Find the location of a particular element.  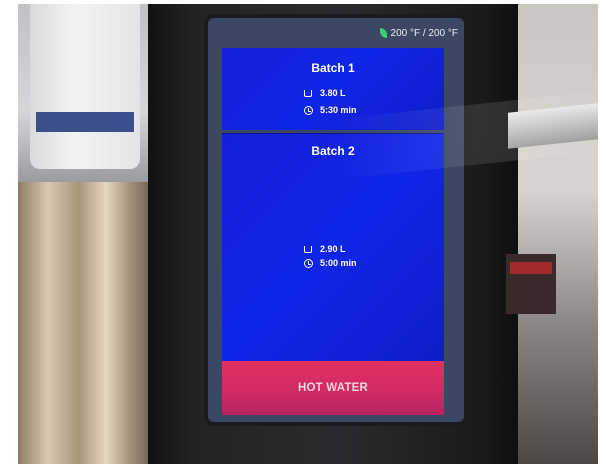

bottle is located at coordinates (85, 86).